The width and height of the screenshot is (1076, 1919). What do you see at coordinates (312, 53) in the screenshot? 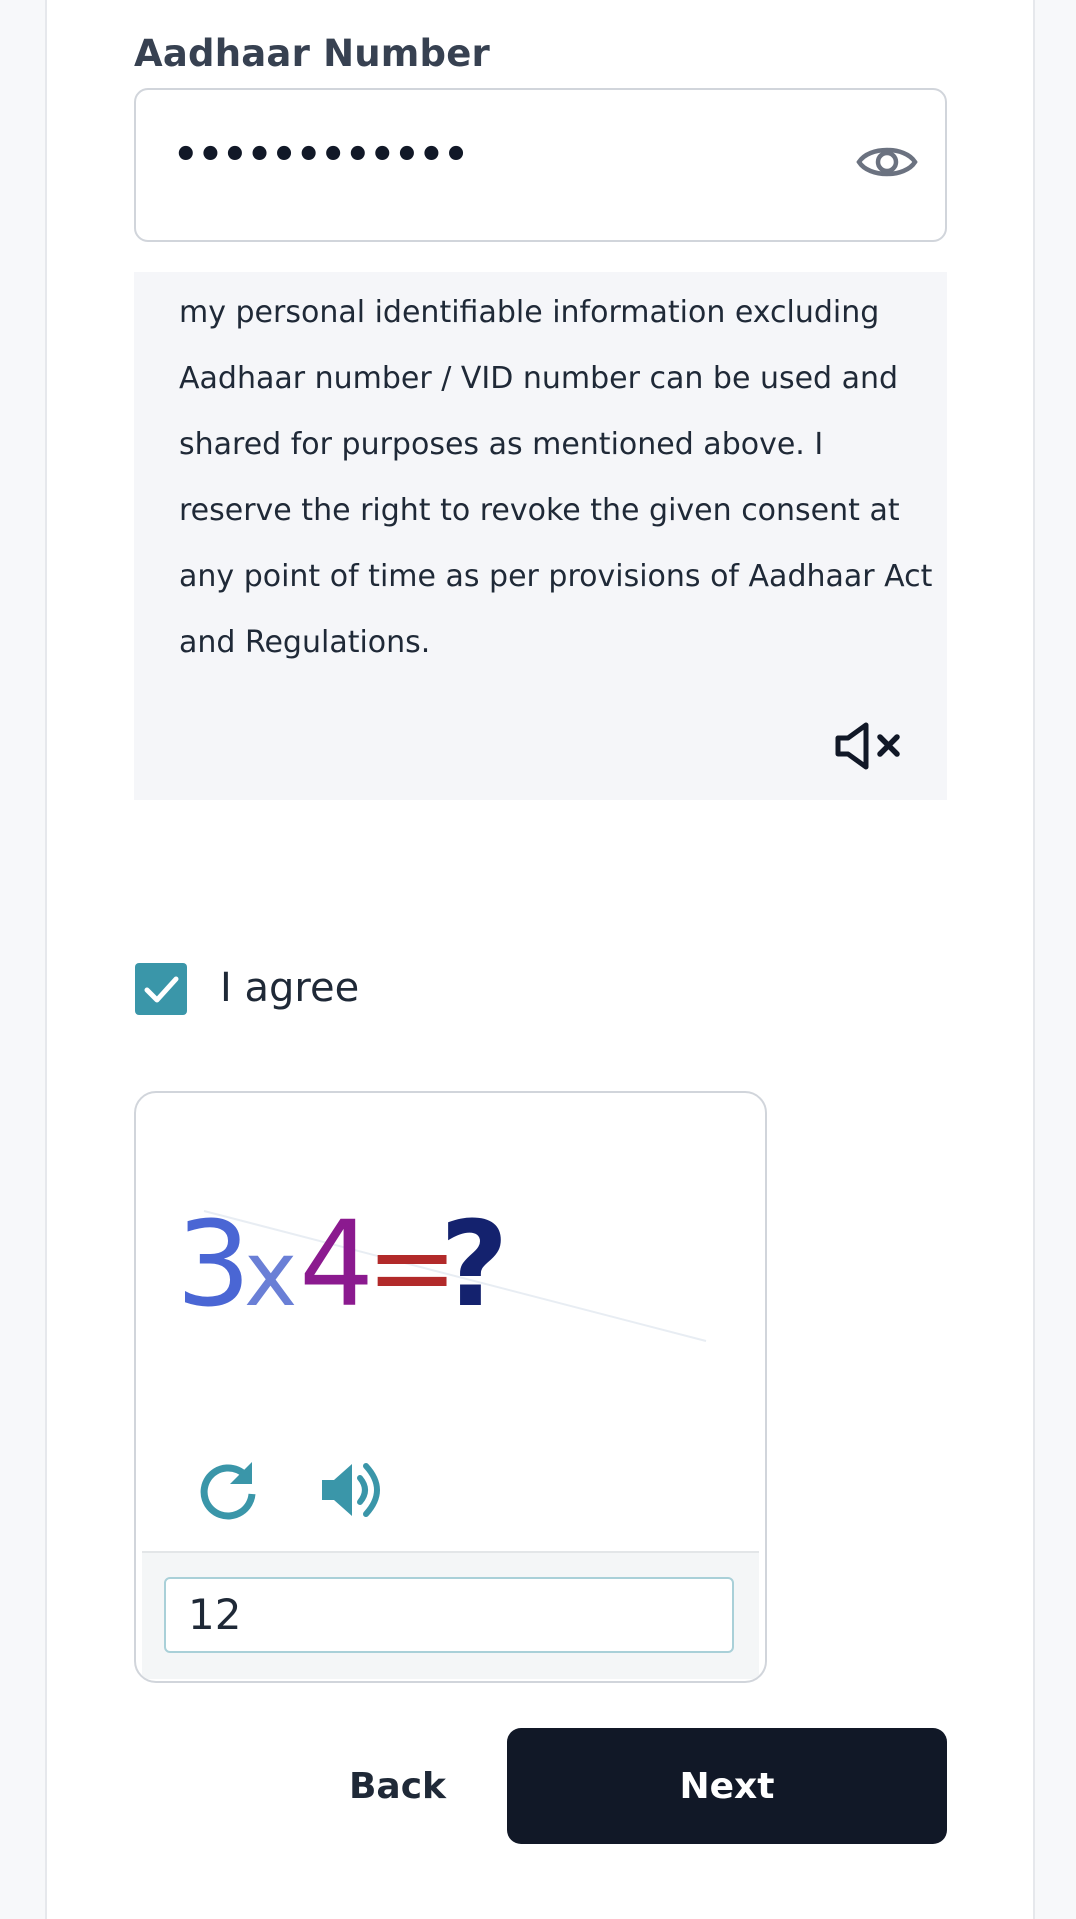
I see `aadhaar-label: Aadhaar Number` at bounding box center [312, 53].